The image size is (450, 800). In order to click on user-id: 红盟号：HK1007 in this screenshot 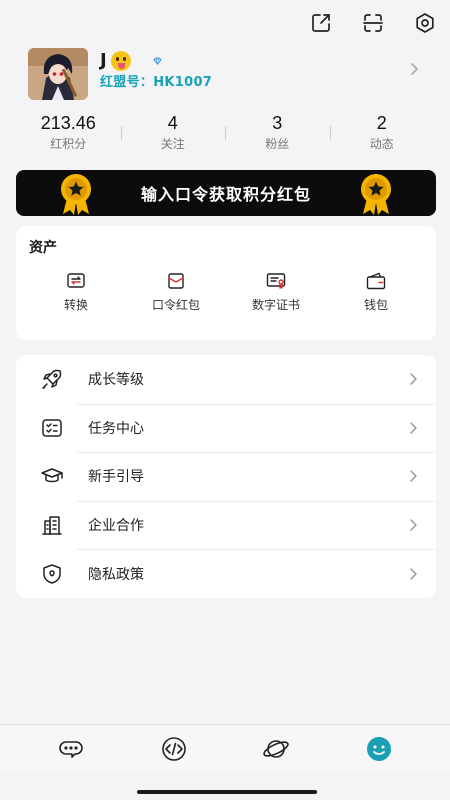, I will do `click(156, 80)`.